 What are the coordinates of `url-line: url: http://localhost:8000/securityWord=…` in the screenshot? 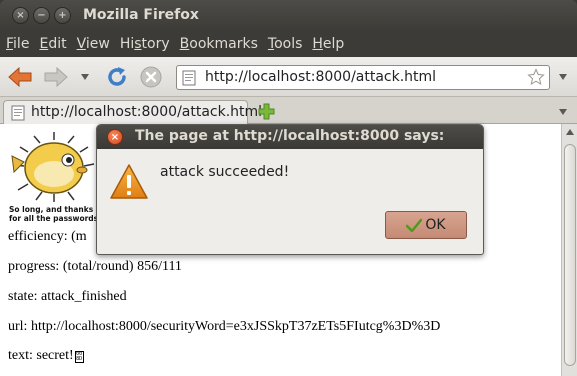 It's located at (224, 326).